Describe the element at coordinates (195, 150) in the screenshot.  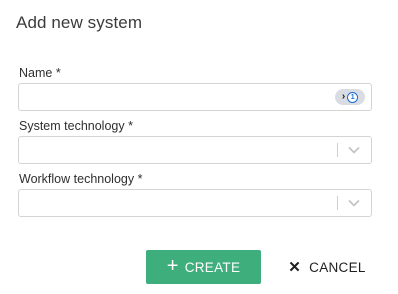
I see `system-technology-select` at that location.